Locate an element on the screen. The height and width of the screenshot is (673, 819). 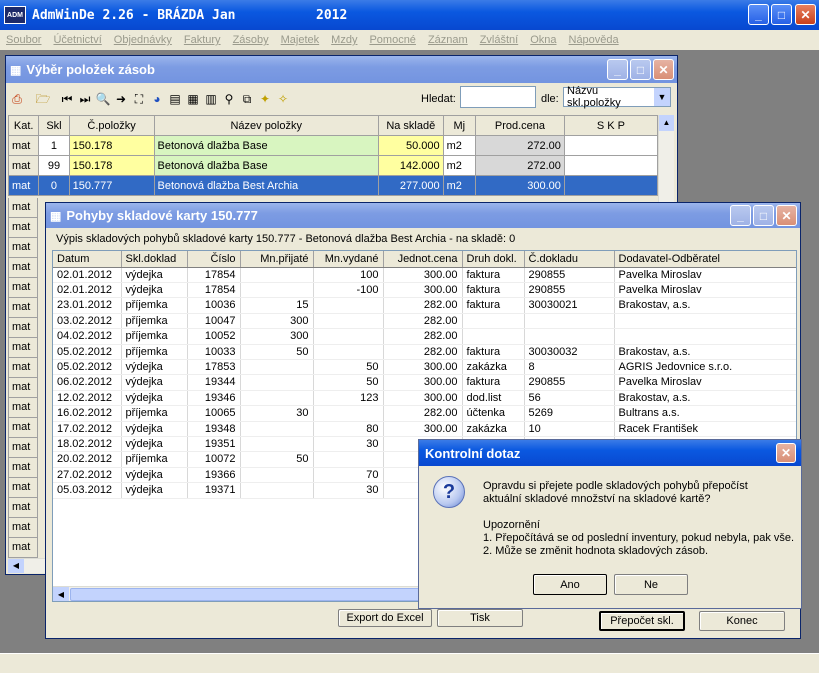
menu-soubor: Soubor is located at coordinates (23, 40).